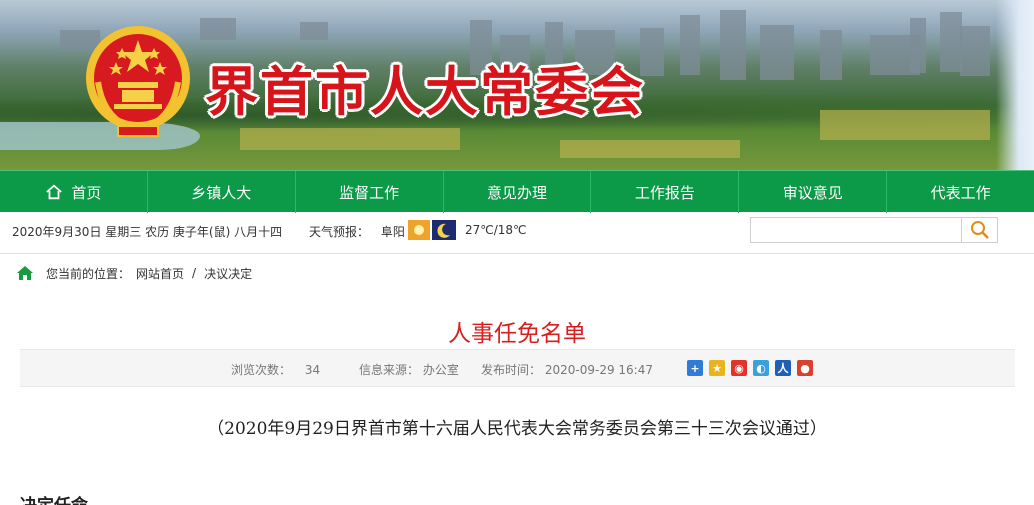 The height and width of the screenshot is (505, 1034). What do you see at coordinates (440, 370) in the screenshot?
I see `source-value: 办公室` at bounding box center [440, 370].